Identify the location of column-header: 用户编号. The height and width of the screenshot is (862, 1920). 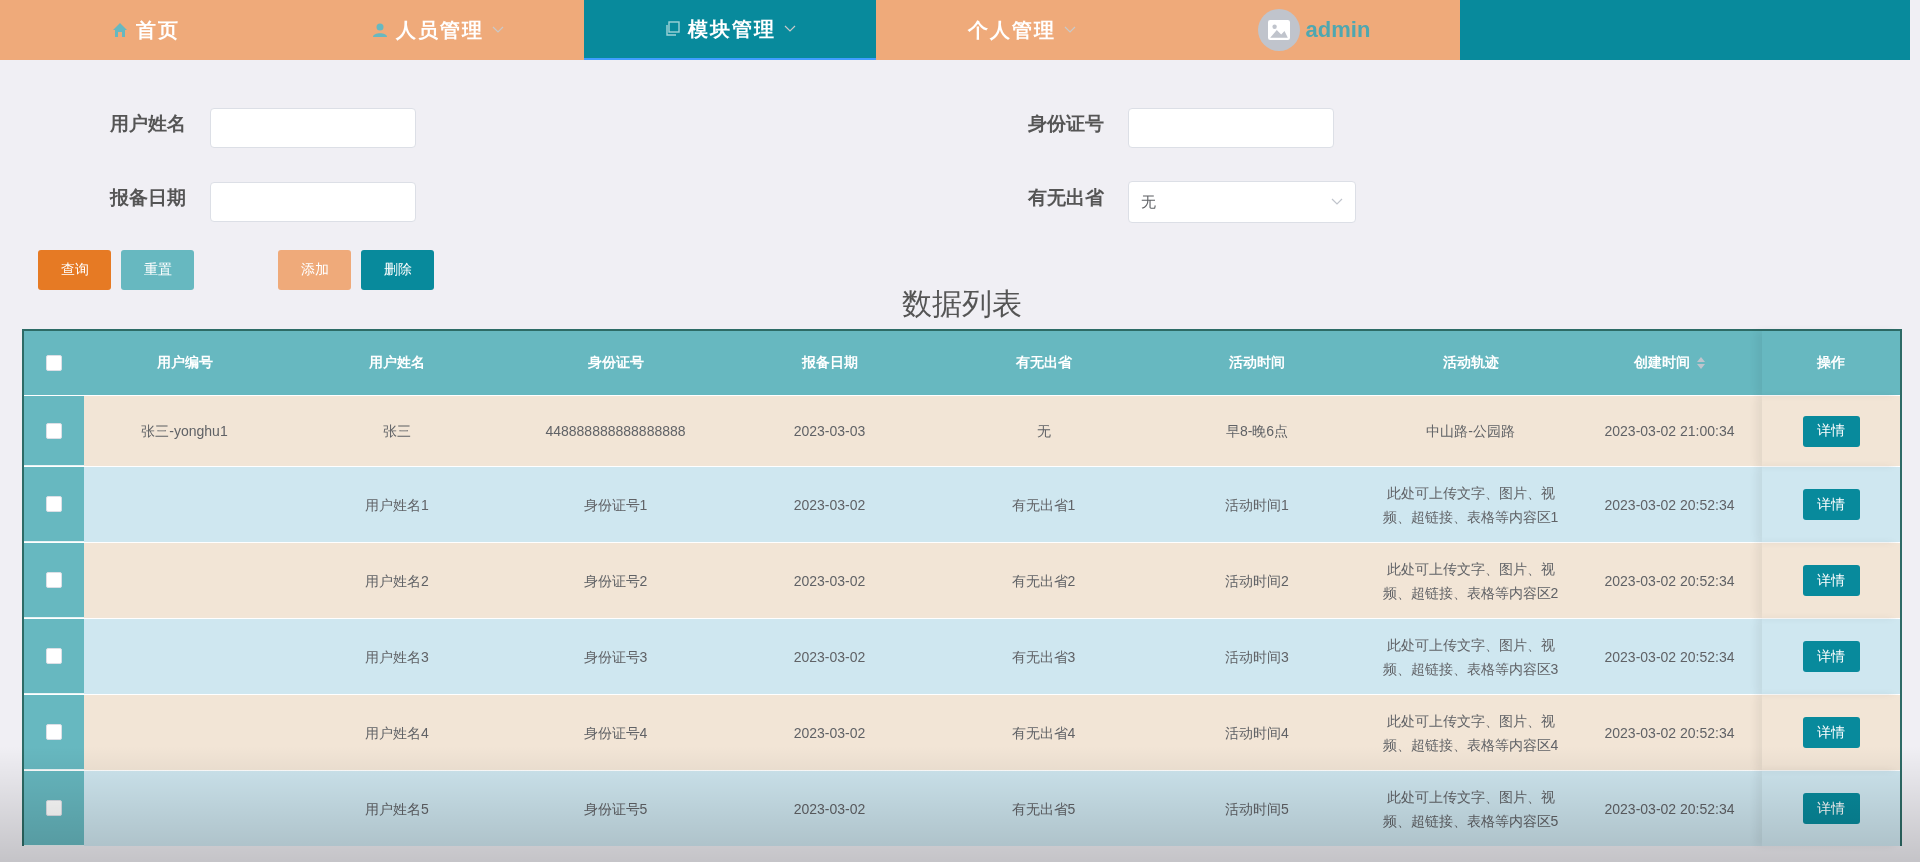
(184, 363).